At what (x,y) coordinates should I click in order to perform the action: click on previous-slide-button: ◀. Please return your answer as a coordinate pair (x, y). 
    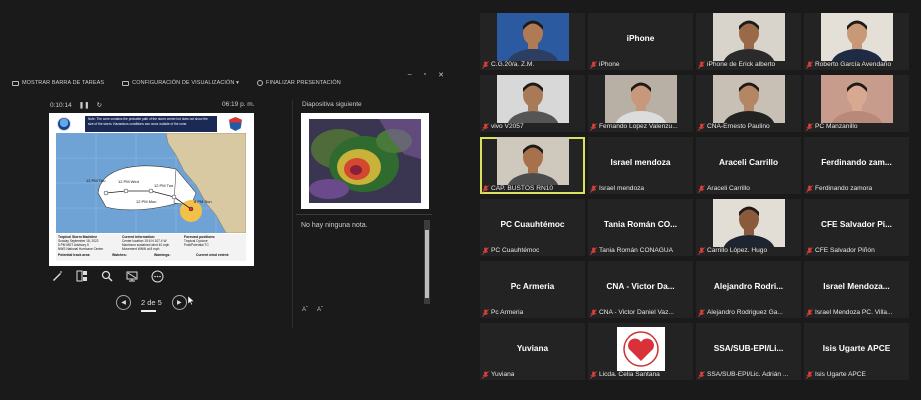
    Looking at the image, I should click on (123, 302).